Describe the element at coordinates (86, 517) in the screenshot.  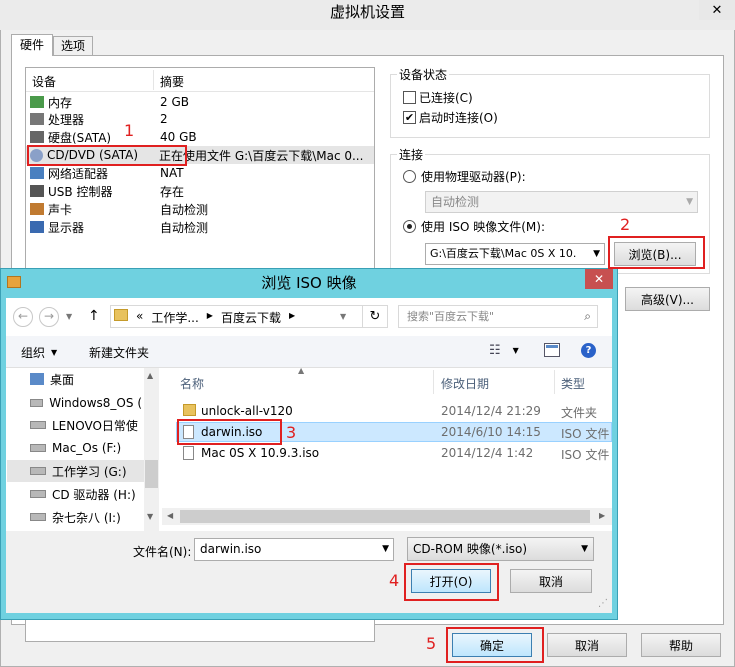
I see `nav-item: 杂七杂八 (I:)` at that location.